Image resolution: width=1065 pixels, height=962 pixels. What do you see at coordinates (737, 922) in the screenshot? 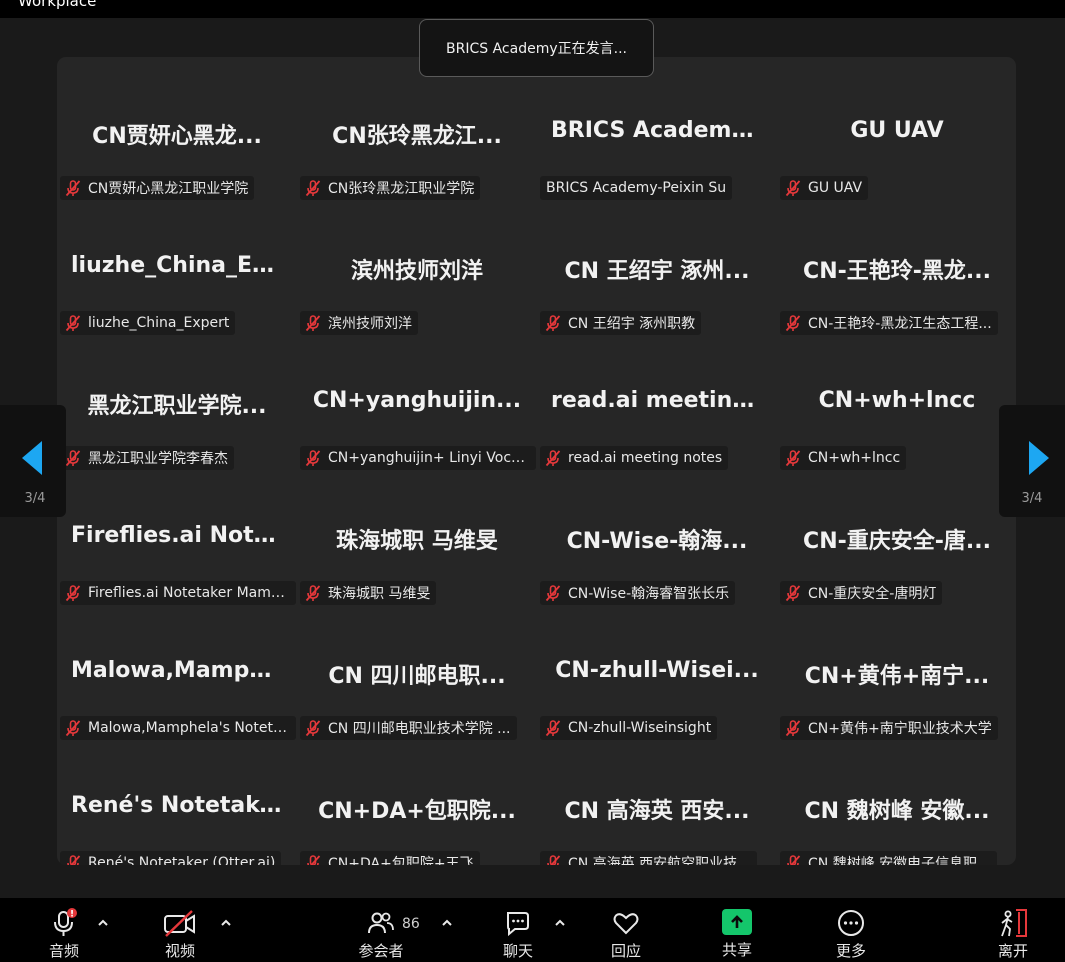
I see `share-up-icon` at bounding box center [737, 922].